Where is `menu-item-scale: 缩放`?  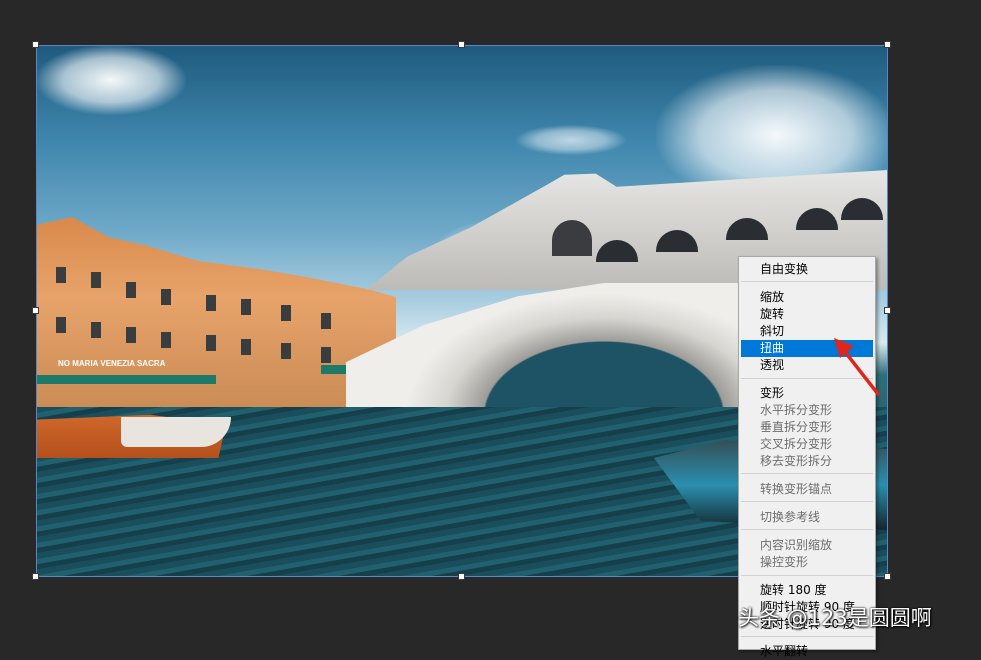
menu-item-scale: 缩放 is located at coordinates (807, 297).